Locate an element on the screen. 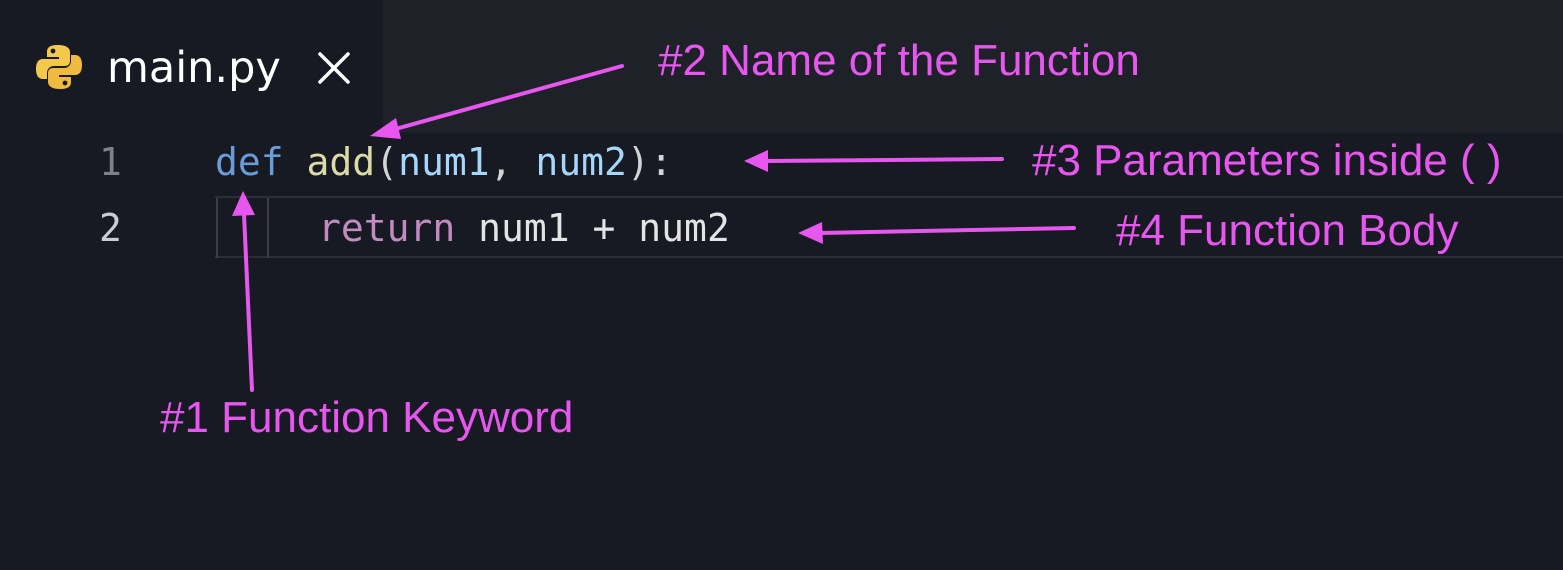 Image resolution: width=1563 pixels, height=570 pixels. annotation-function-body: #4 Function Body is located at coordinates (1287, 230).